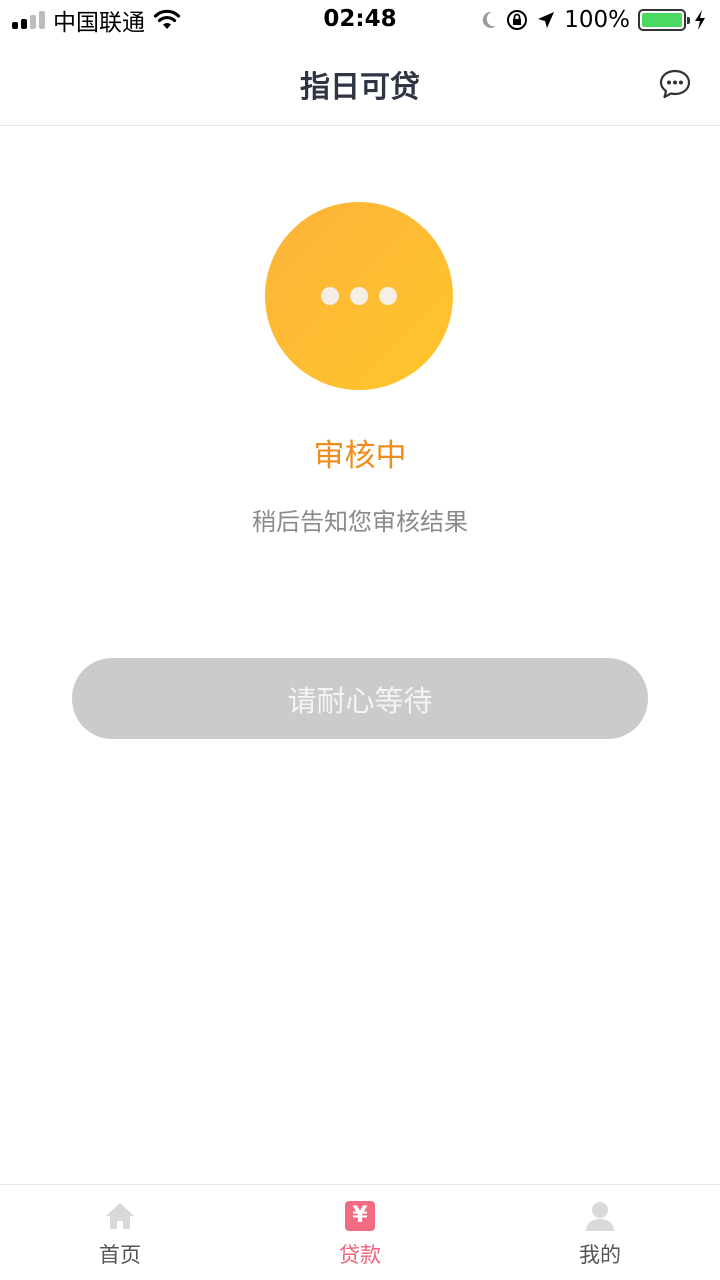 The width and height of the screenshot is (720, 1280). I want to click on tab-mine: 我的, so click(600, 1232).